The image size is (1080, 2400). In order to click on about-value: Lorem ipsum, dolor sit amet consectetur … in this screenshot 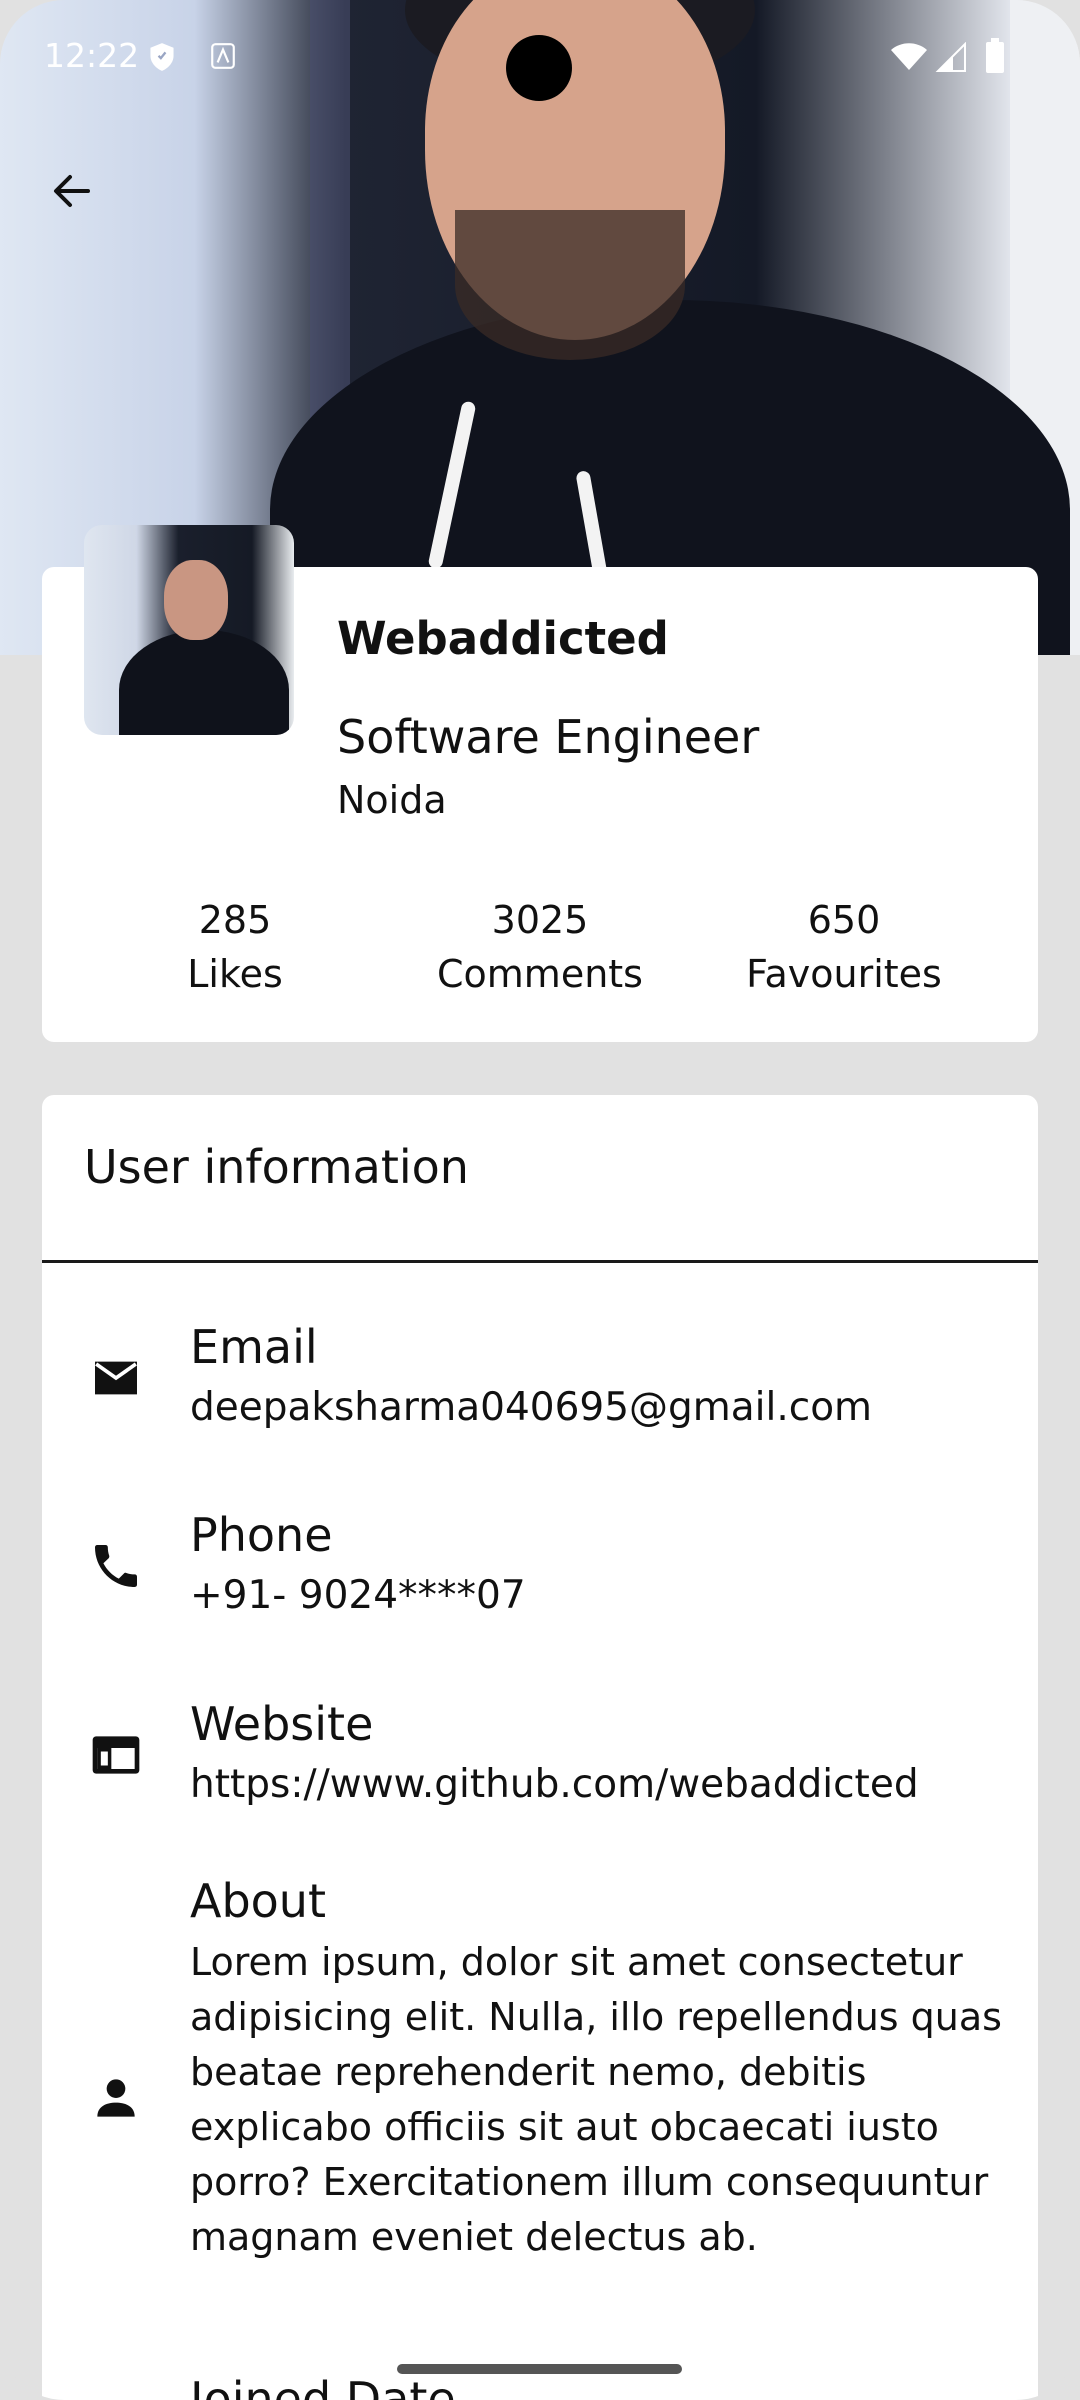, I will do `click(596, 2099)`.